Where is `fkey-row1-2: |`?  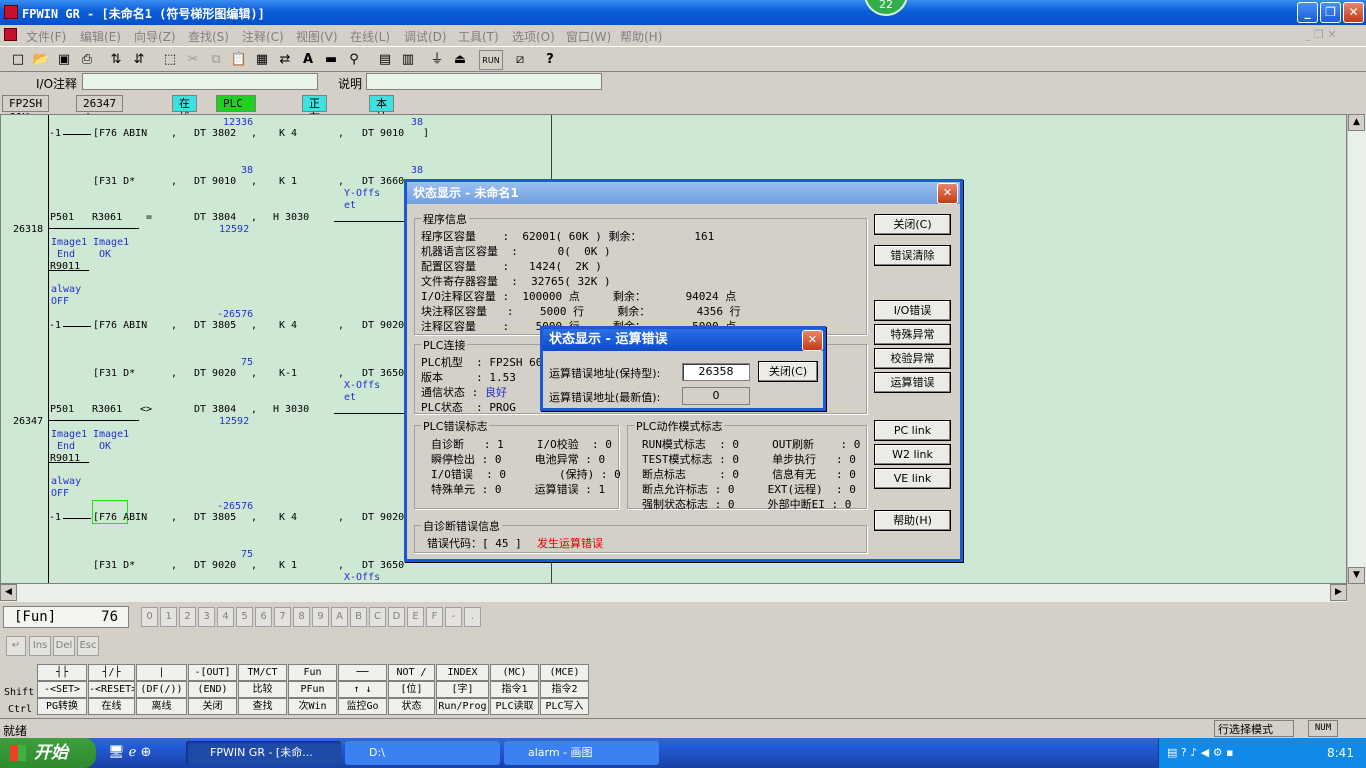 fkey-row1-2: | is located at coordinates (161, 672).